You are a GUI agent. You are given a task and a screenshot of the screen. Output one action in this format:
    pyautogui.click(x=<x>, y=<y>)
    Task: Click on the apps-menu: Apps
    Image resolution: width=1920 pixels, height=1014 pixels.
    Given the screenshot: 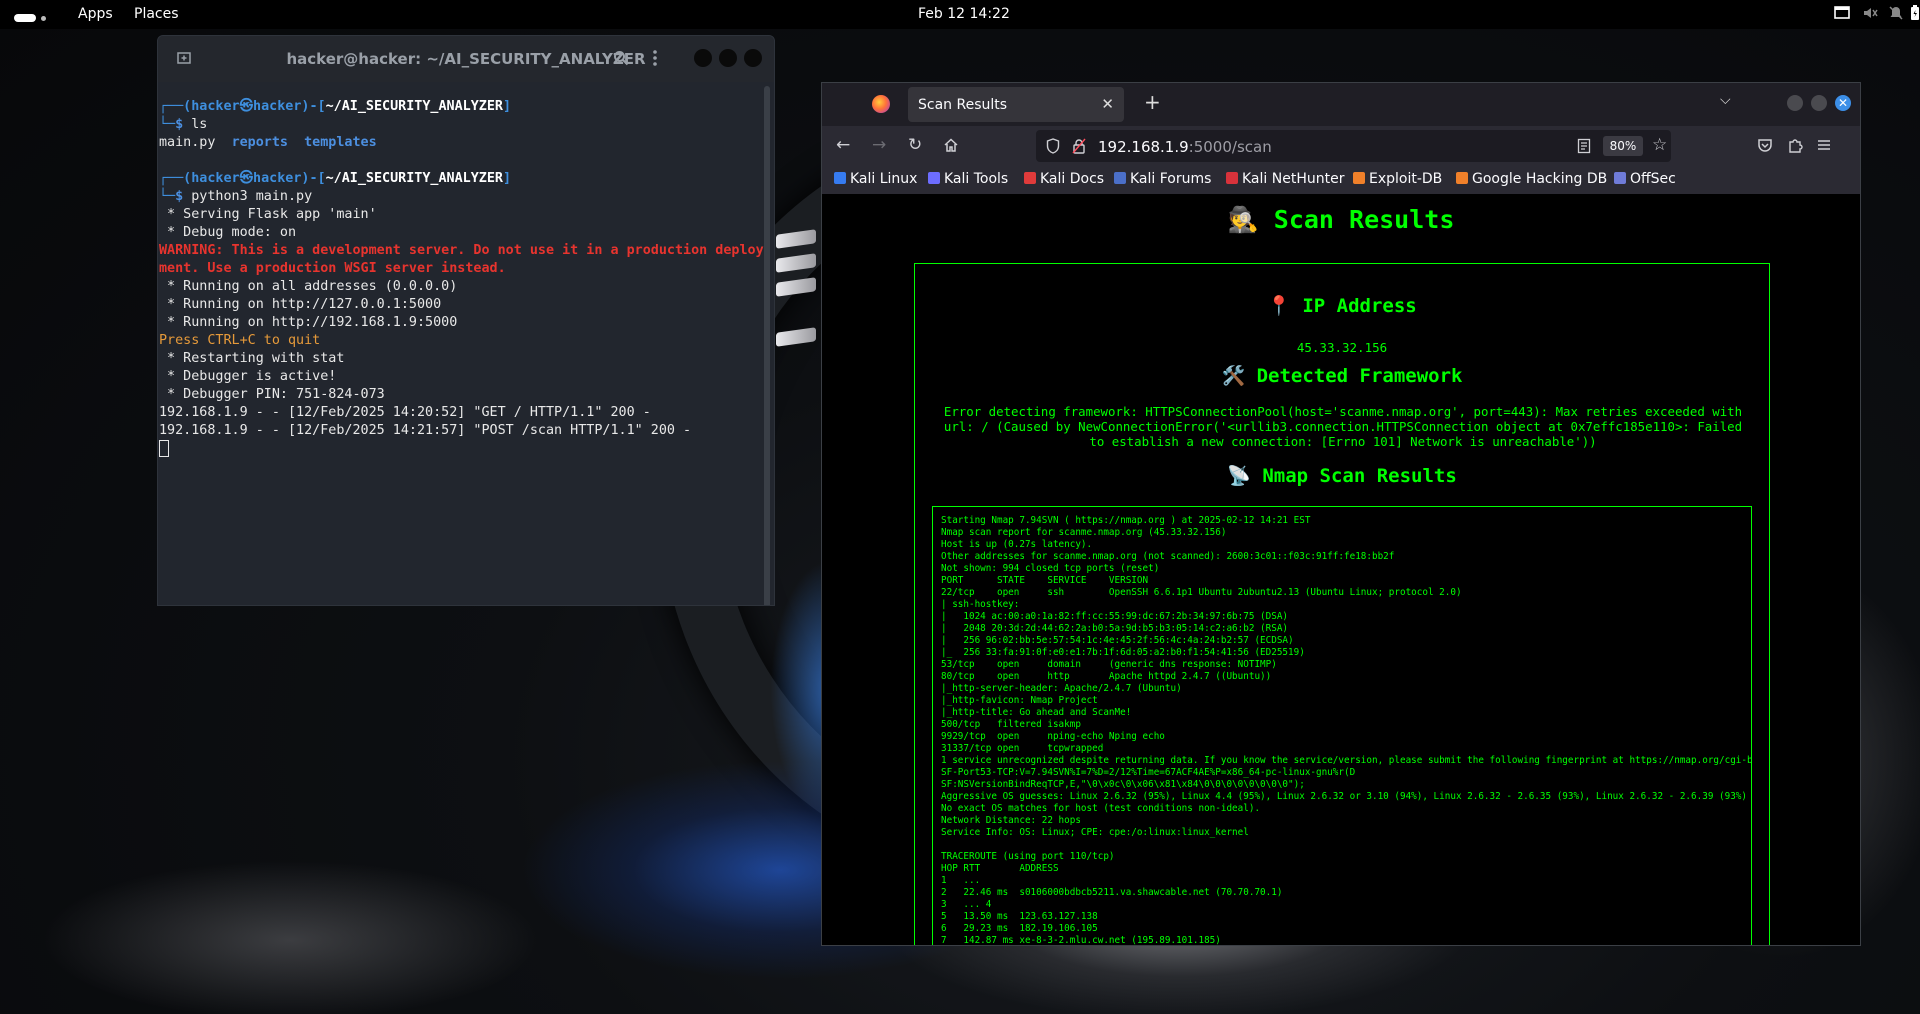 What is the action you would take?
    pyautogui.click(x=95, y=14)
    